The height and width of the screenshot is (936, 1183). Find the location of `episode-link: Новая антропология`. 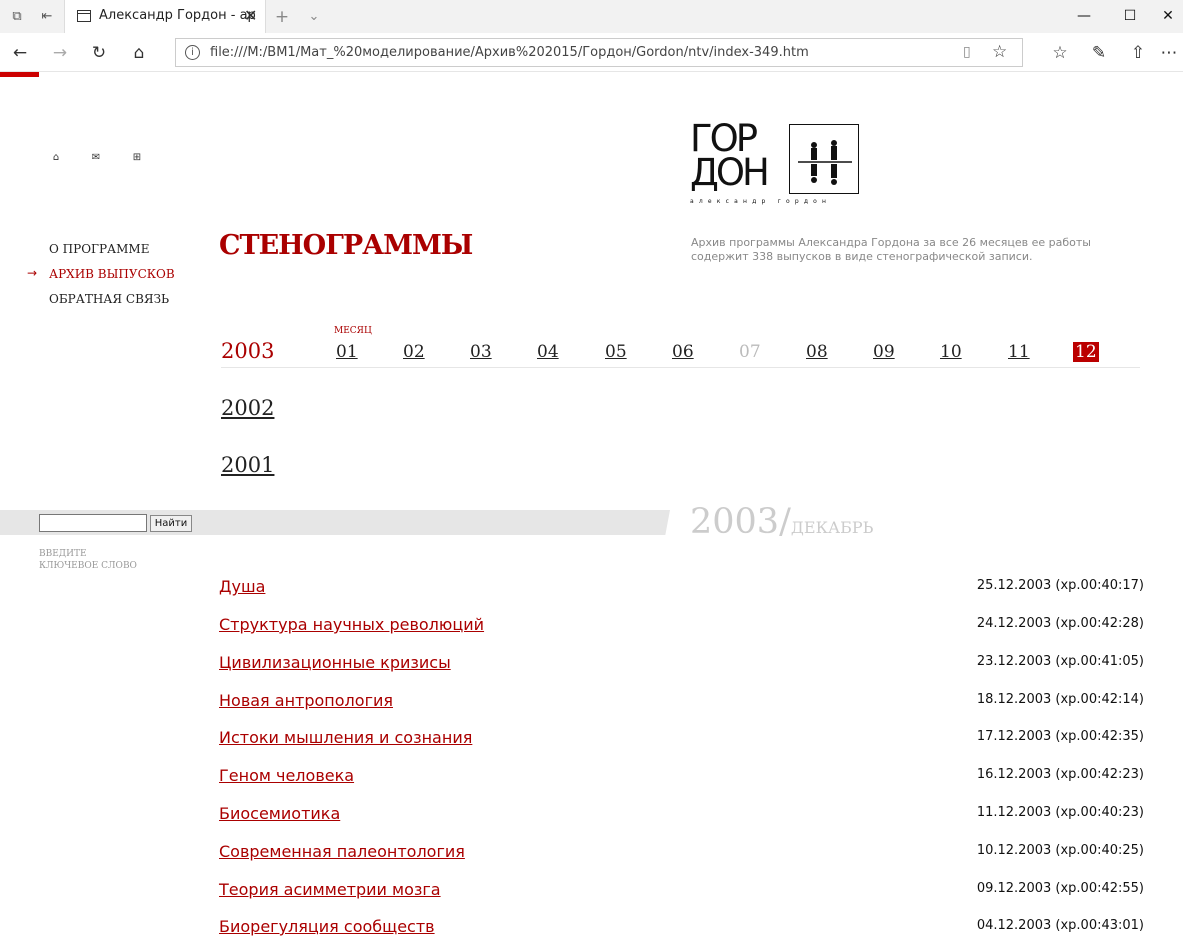

episode-link: Новая антропология is located at coordinates (306, 700).